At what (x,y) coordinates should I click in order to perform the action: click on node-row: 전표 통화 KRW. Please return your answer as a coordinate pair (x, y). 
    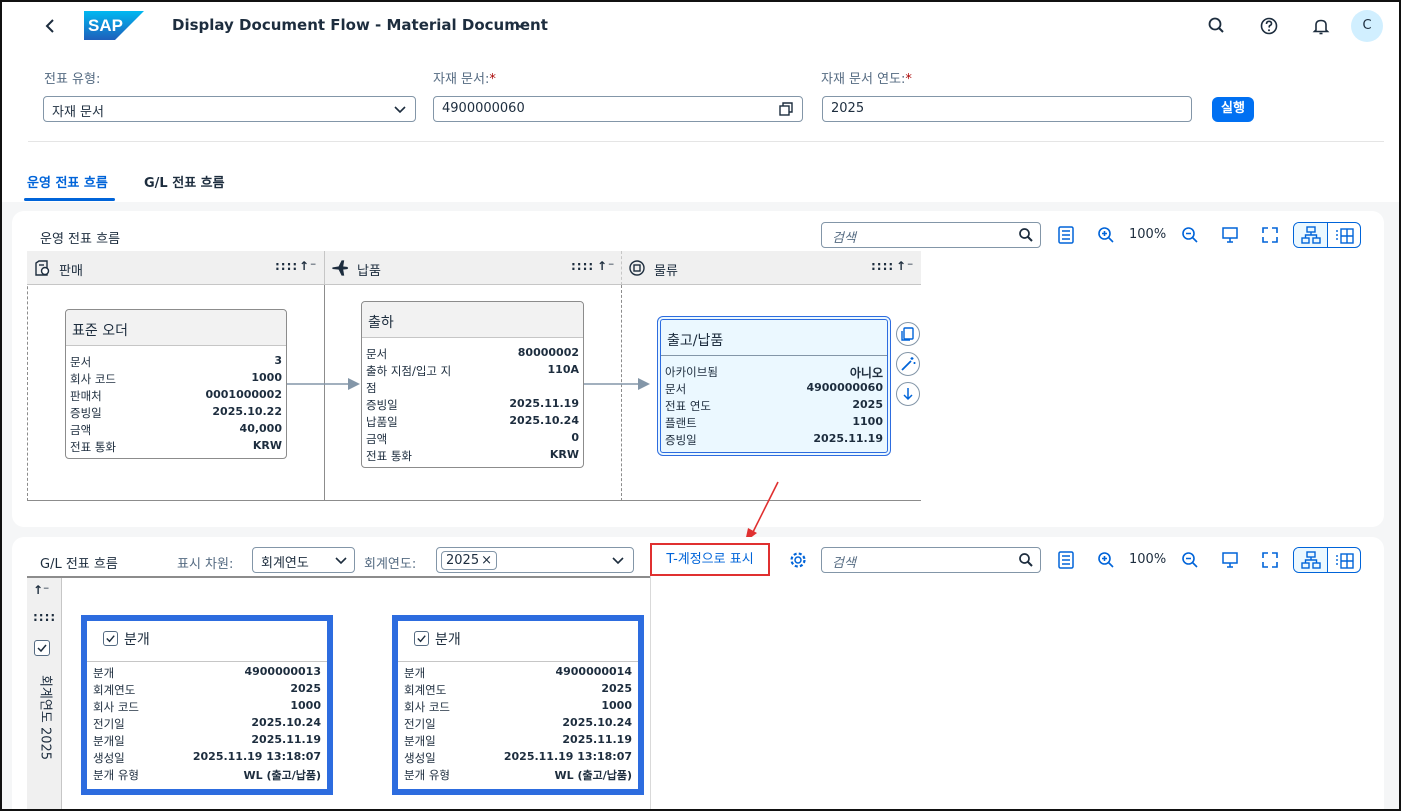
    Looking at the image, I should click on (472, 455).